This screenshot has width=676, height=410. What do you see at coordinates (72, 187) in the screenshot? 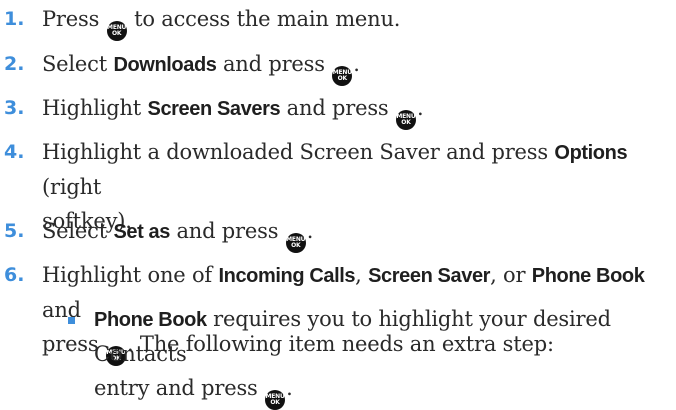
I see `step-text-segment: (right` at bounding box center [72, 187].